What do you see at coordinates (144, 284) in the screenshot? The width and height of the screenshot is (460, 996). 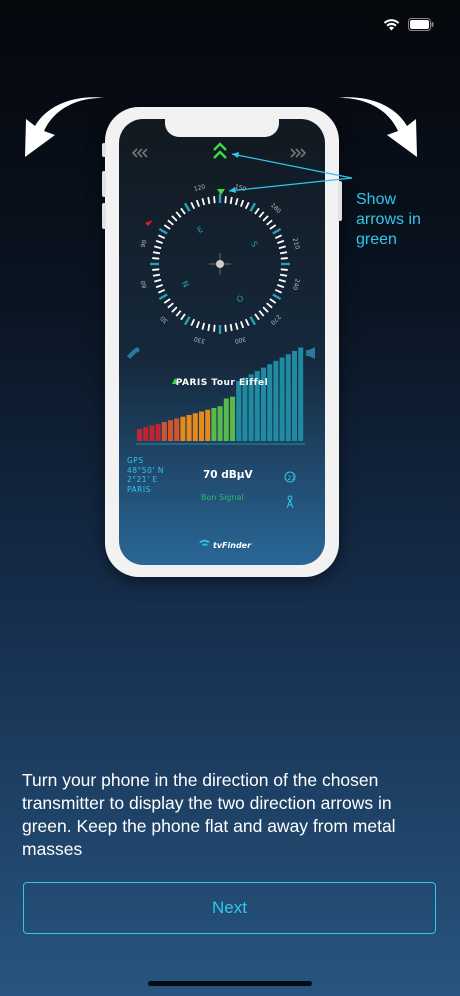 I see `compass-degree-label: 60` at bounding box center [144, 284].